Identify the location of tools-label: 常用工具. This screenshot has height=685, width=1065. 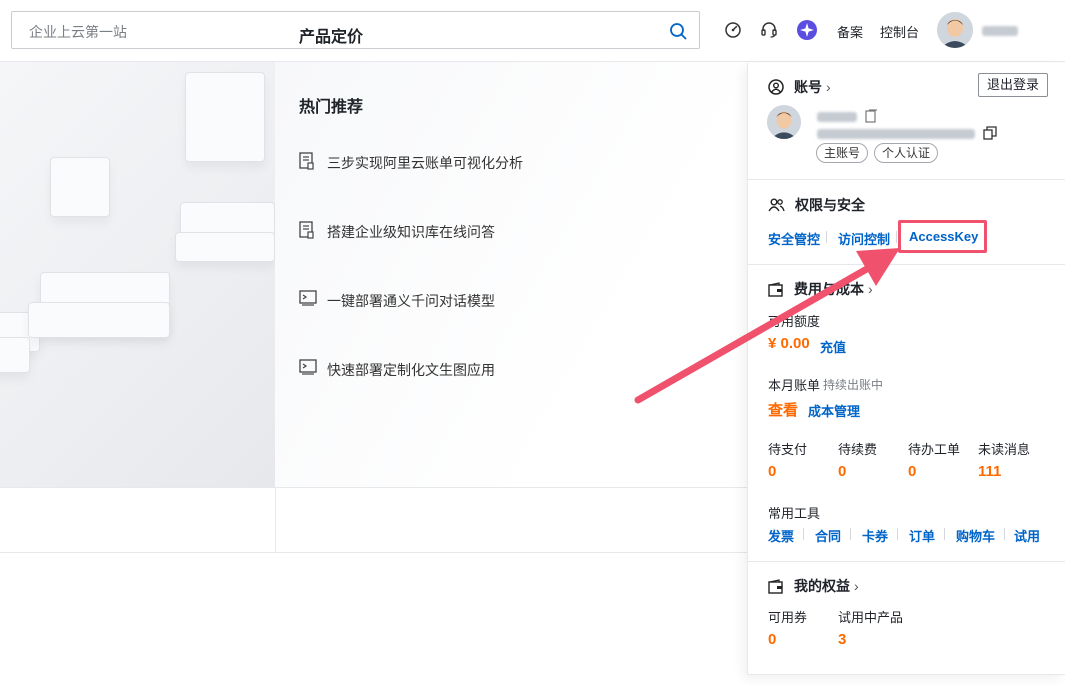
(794, 513).